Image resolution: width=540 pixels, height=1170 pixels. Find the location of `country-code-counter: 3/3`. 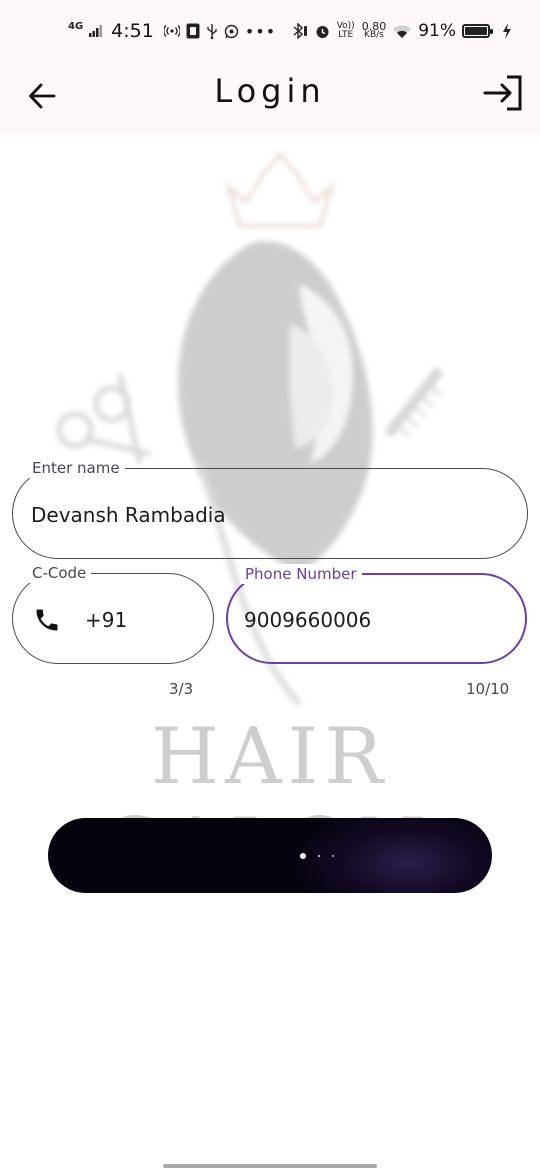

country-code-counter: 3/3 is located at coordinates (181, 689).